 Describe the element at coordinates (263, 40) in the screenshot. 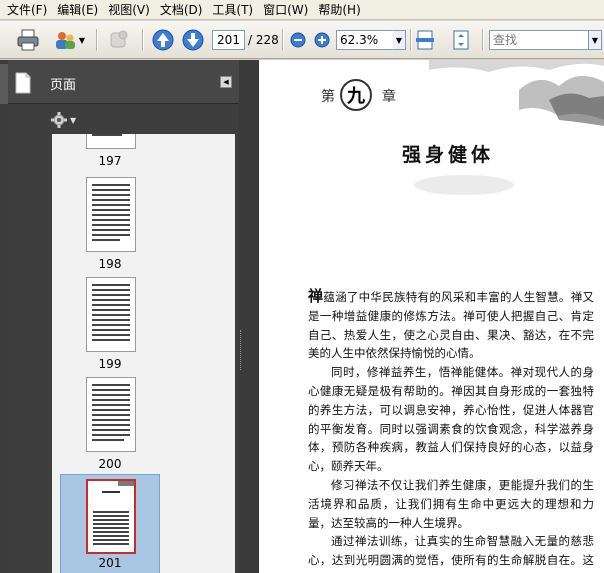

I see `page-total-label: / 228` at that location.